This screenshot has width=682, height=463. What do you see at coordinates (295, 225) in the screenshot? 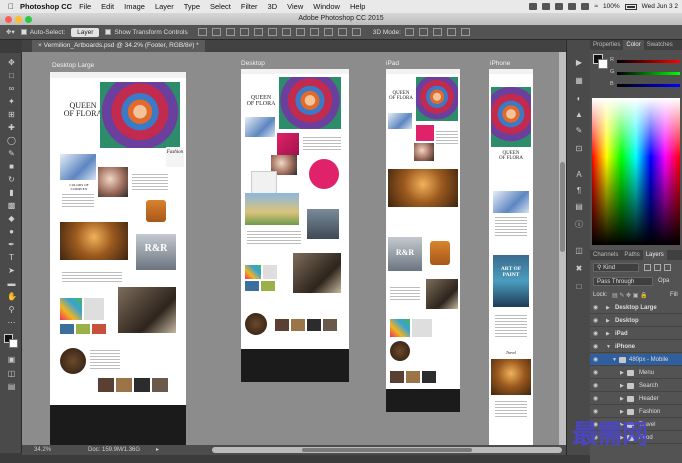
I see `artboard-desktop: QUEEN OF FLORA` at bounding box center [295, 225].